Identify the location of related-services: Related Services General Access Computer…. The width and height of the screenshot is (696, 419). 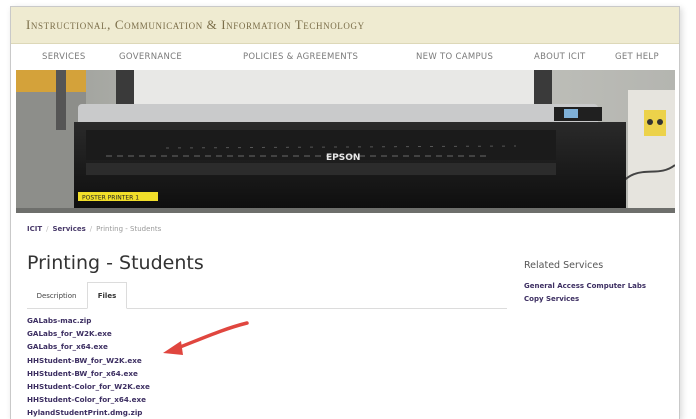
(585, 282).